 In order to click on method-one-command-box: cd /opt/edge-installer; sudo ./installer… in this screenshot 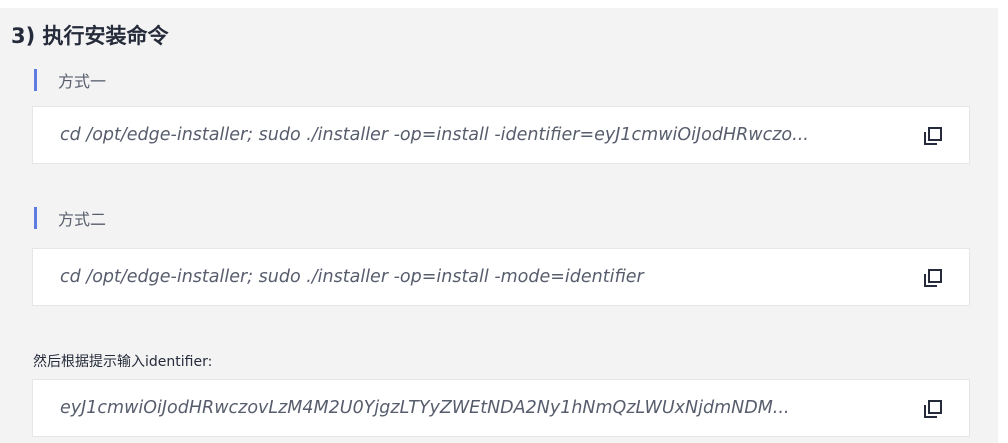, I will do `click(501, 135)`.